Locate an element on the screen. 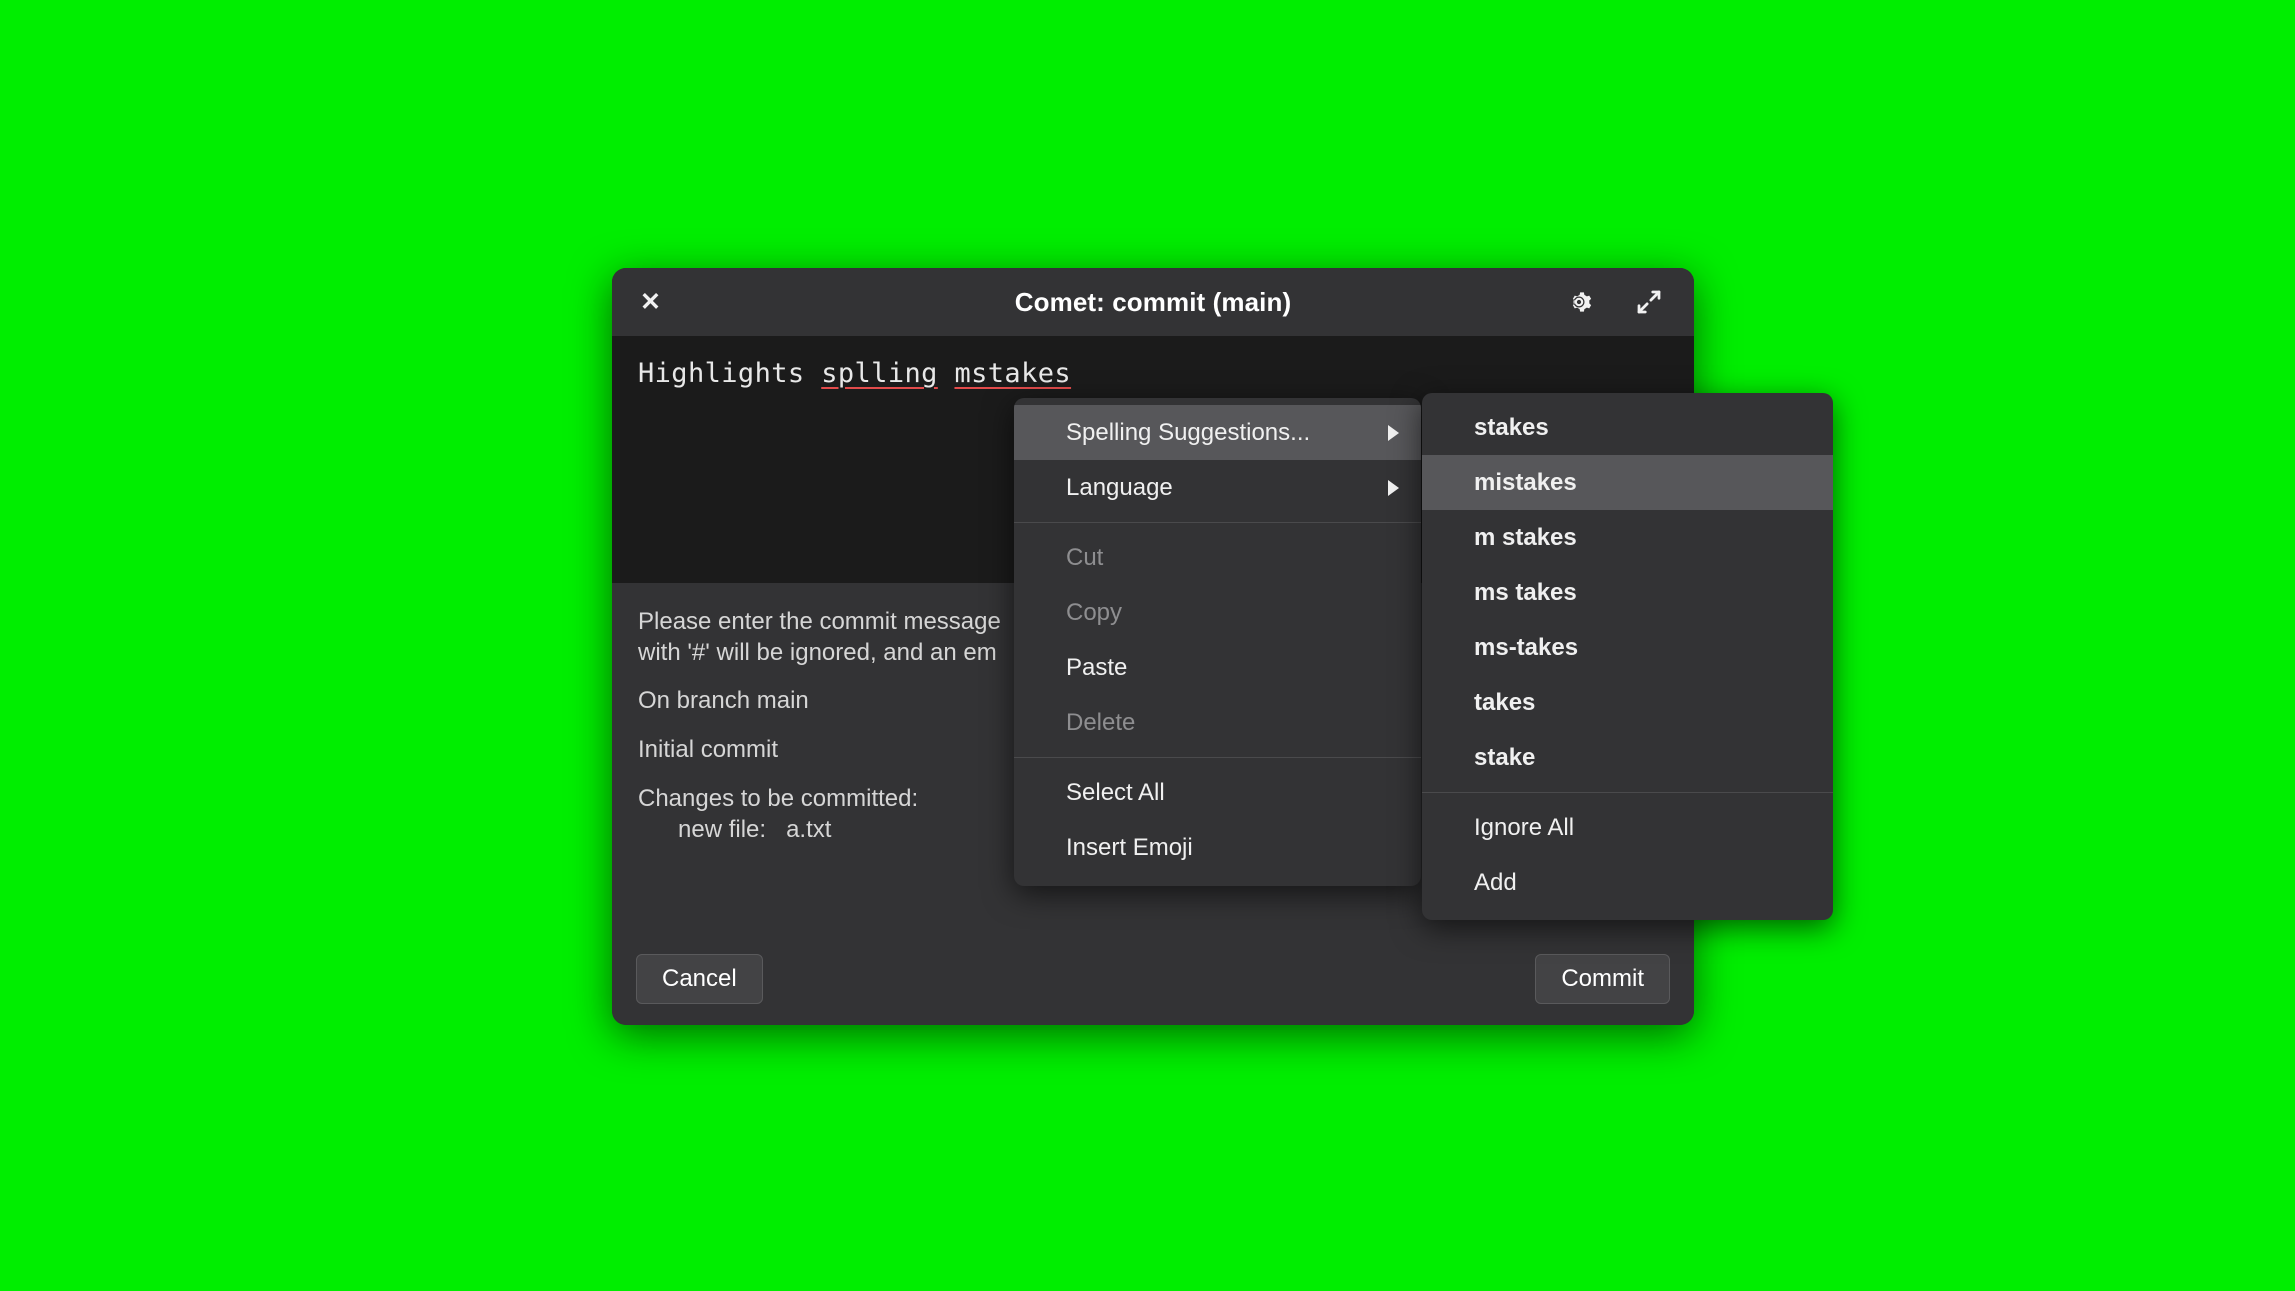  menu-item-cut: Cut is located at coordinates (1217, 557).